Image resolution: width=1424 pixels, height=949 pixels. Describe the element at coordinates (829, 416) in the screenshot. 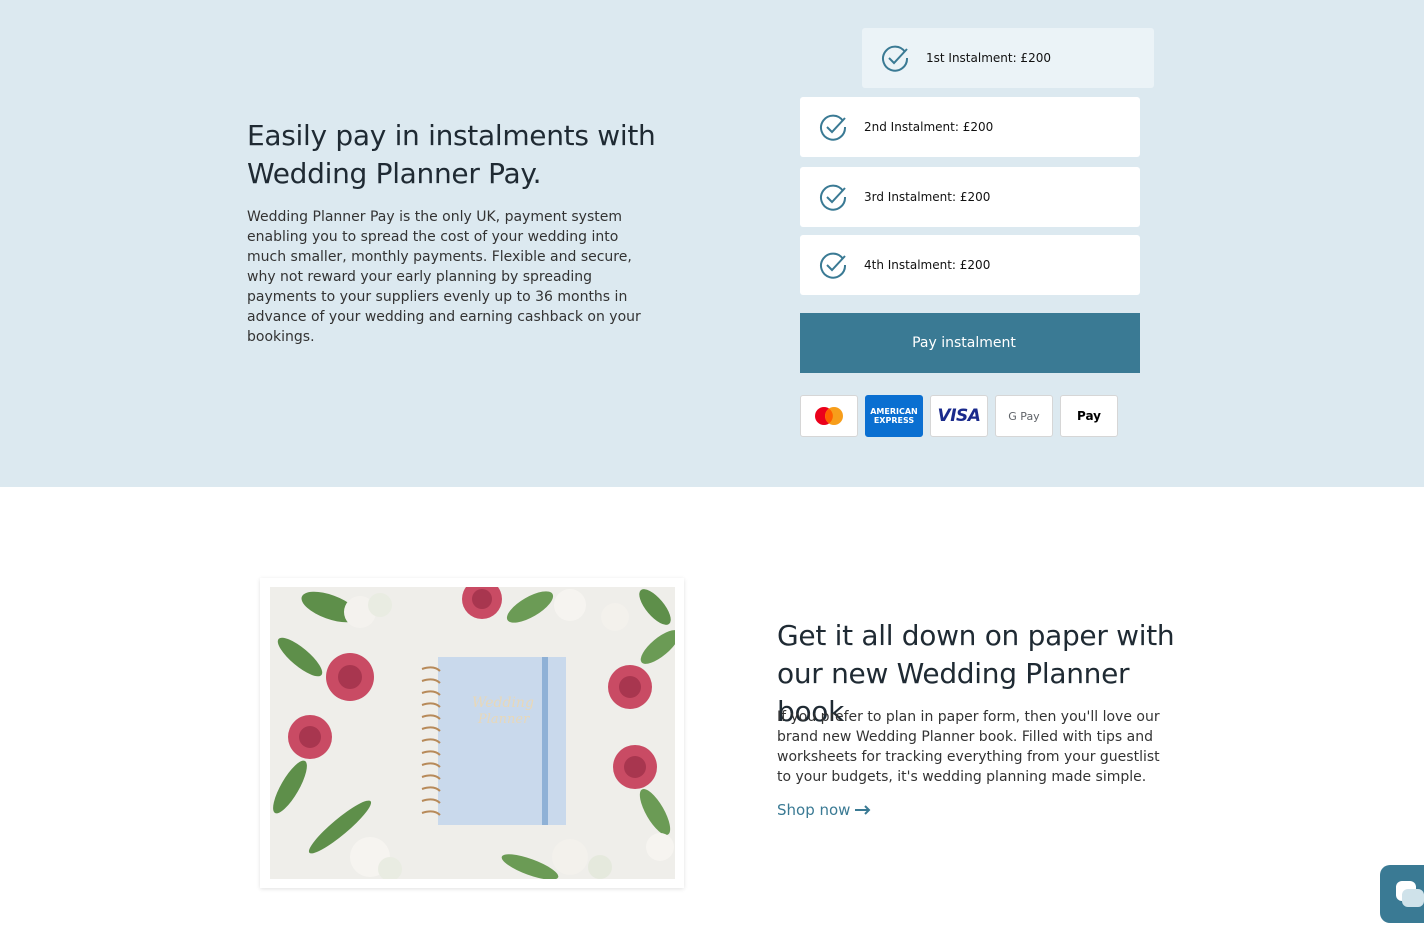

I see `mastercard-icon` at that location.